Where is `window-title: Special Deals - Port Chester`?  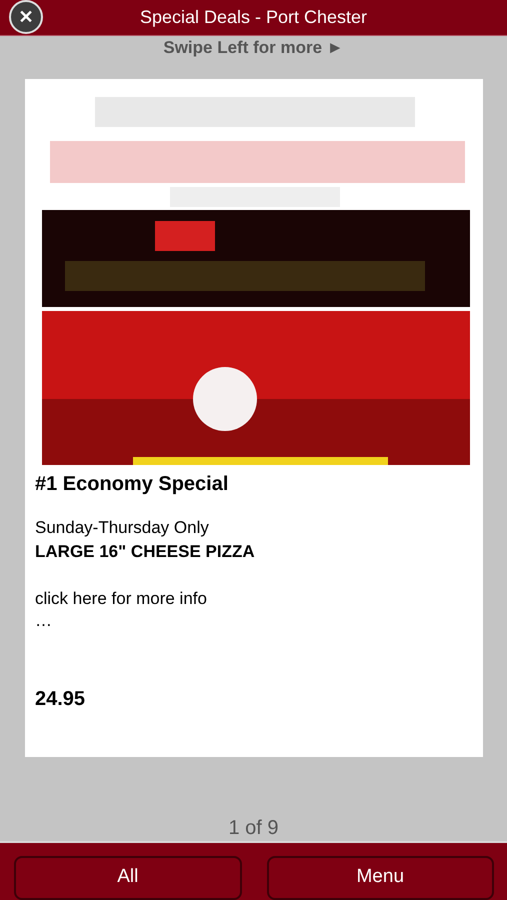
window-title: Special Deals - Port Chester is located at coordinates (254, 17).